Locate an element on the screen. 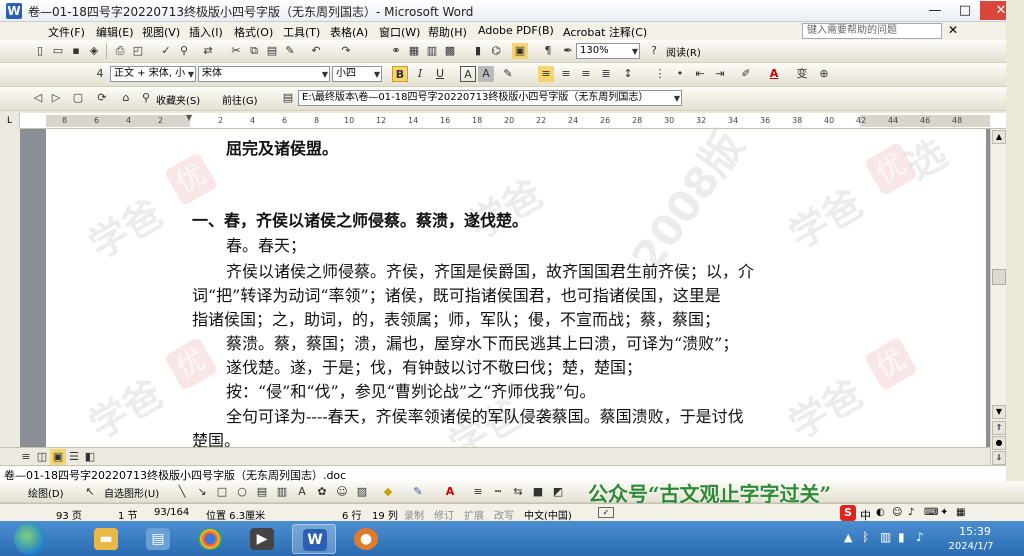 This screenshot has width=1024, height=556. status-extend: 扩展 is located at coordinates (474, 514).